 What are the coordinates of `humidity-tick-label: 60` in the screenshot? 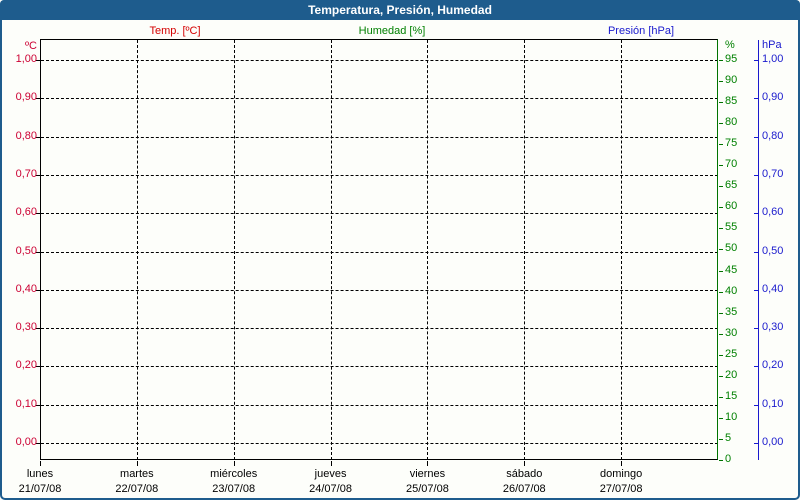 It's located at (731, 206).